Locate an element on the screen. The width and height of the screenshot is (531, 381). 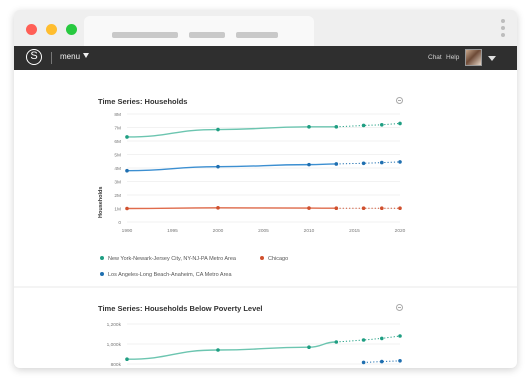
card-divider is located at coordinates (265, 287).